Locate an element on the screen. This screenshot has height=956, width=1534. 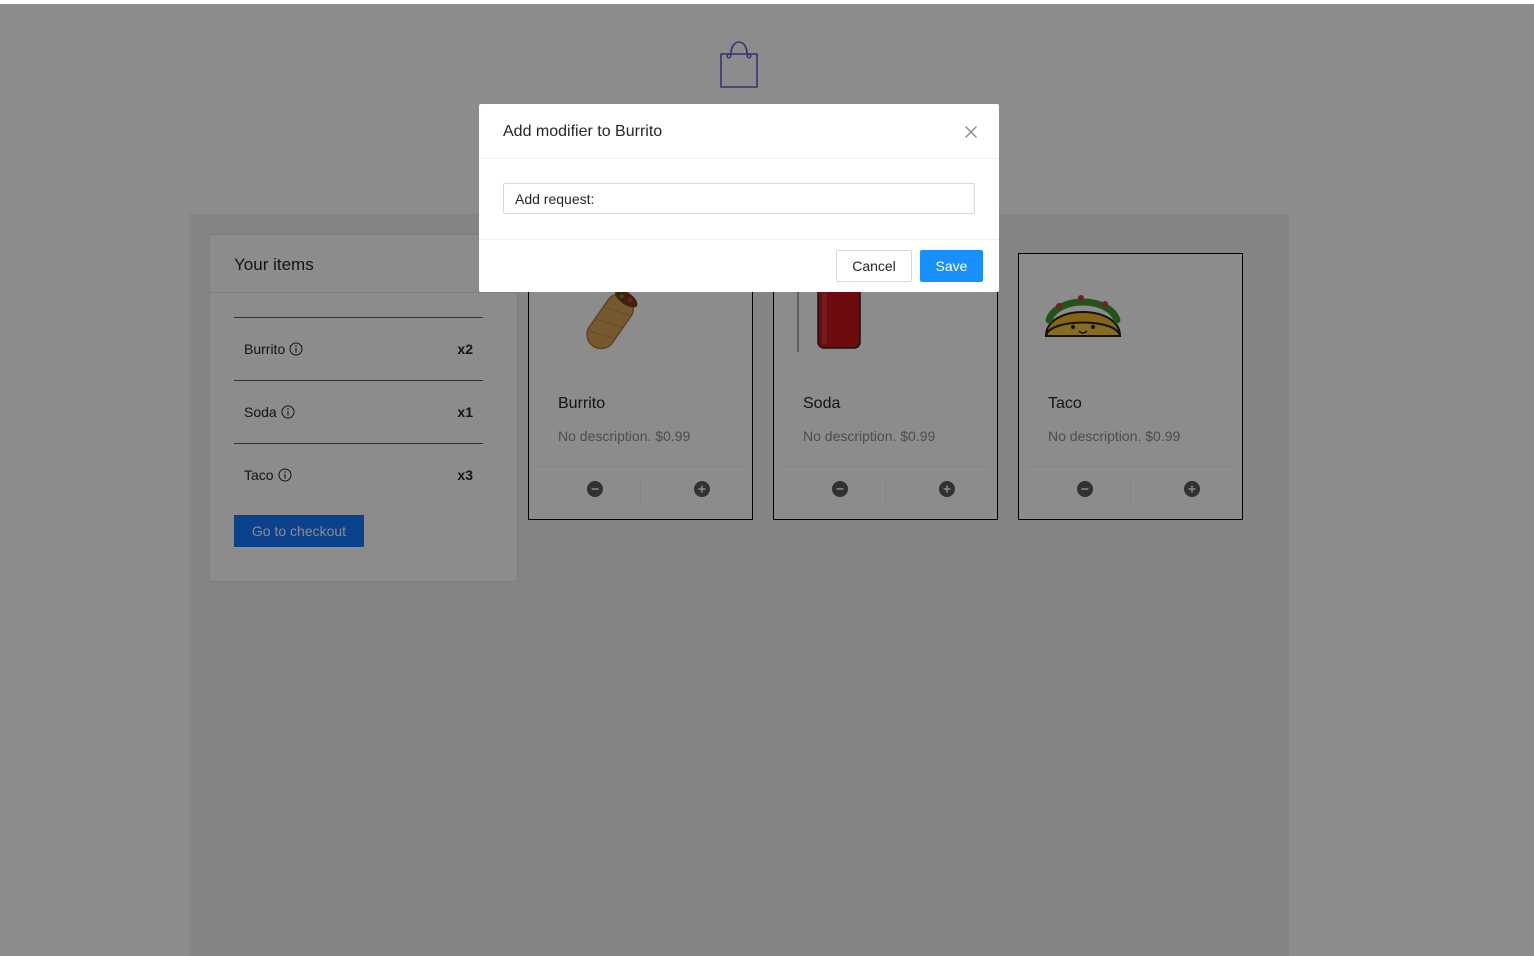
modal-title: Add modifier to Burrito is located at coordinates (583, 131).